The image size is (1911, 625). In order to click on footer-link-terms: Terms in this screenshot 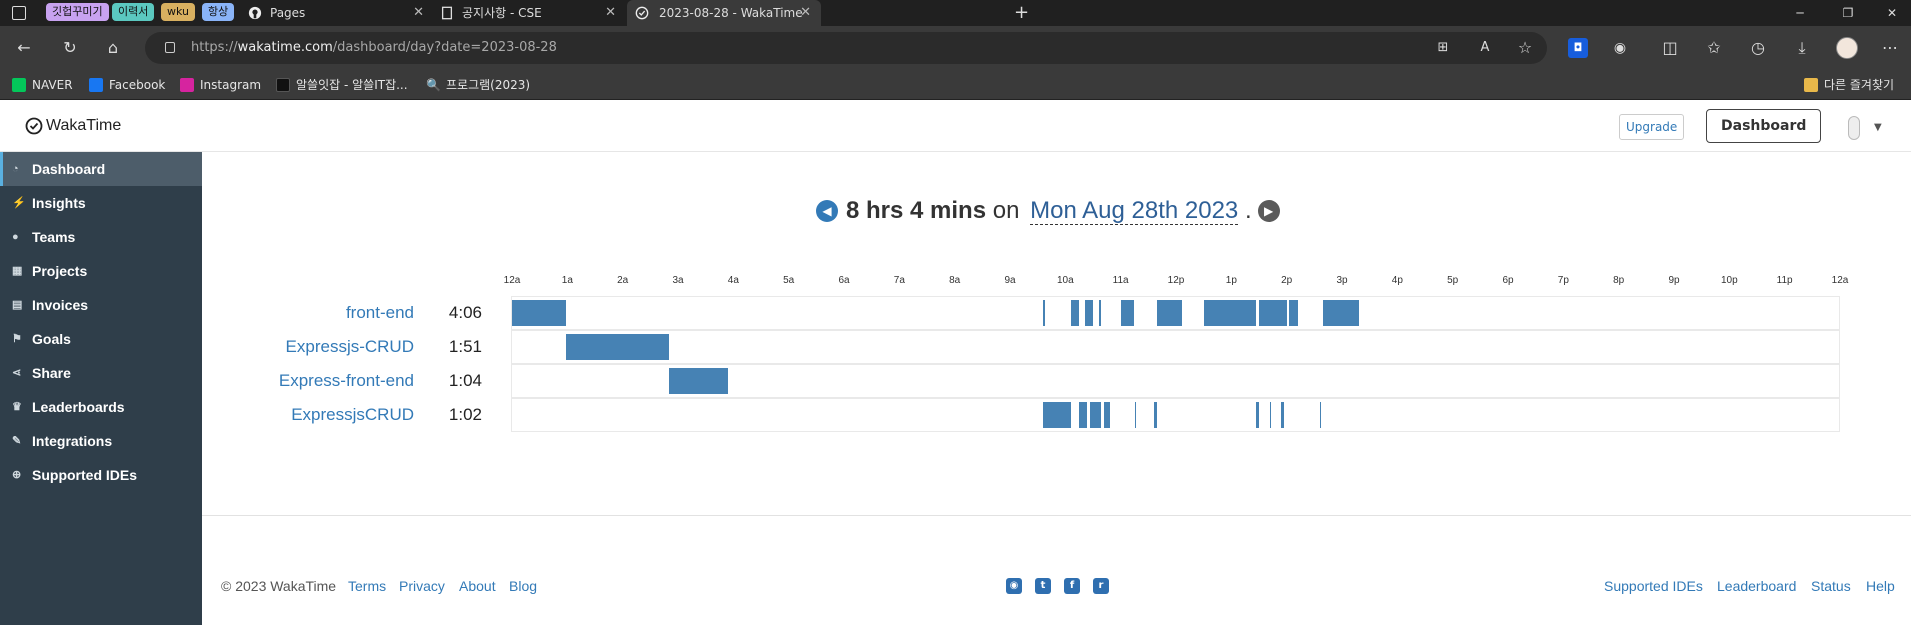, I will do `click(367, 586)`.